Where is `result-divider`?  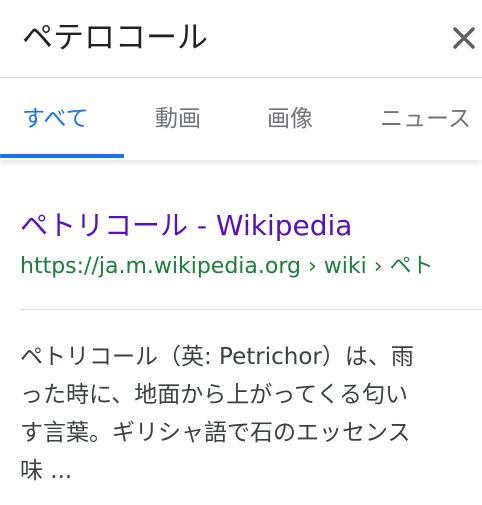 result-divider is located at coordinates (251, 309).